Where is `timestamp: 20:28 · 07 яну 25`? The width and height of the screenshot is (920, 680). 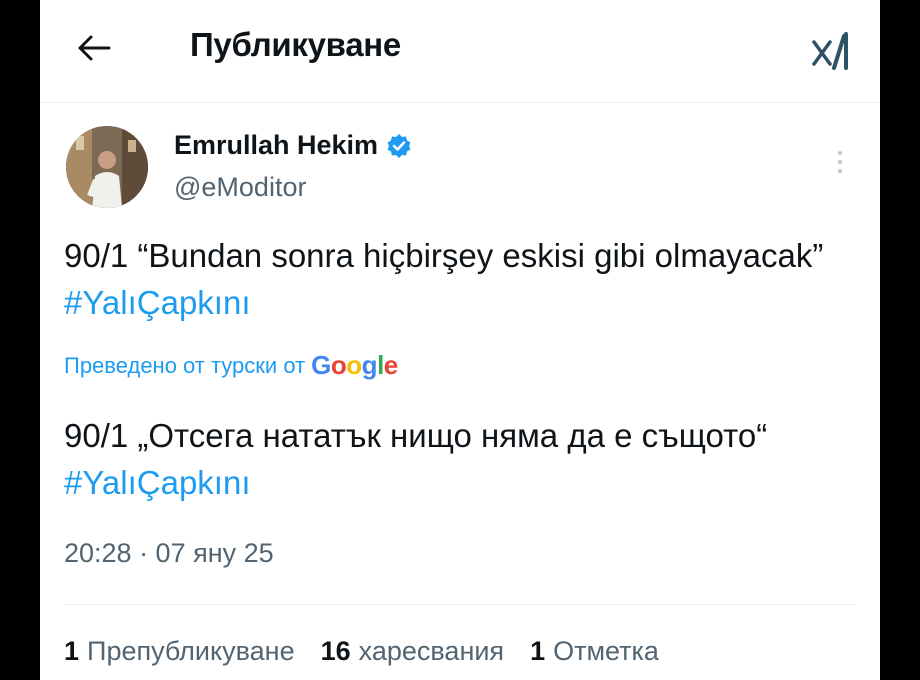 timestamp: 20:28 · 07 яну 25 is located at coordinates (169, 553).